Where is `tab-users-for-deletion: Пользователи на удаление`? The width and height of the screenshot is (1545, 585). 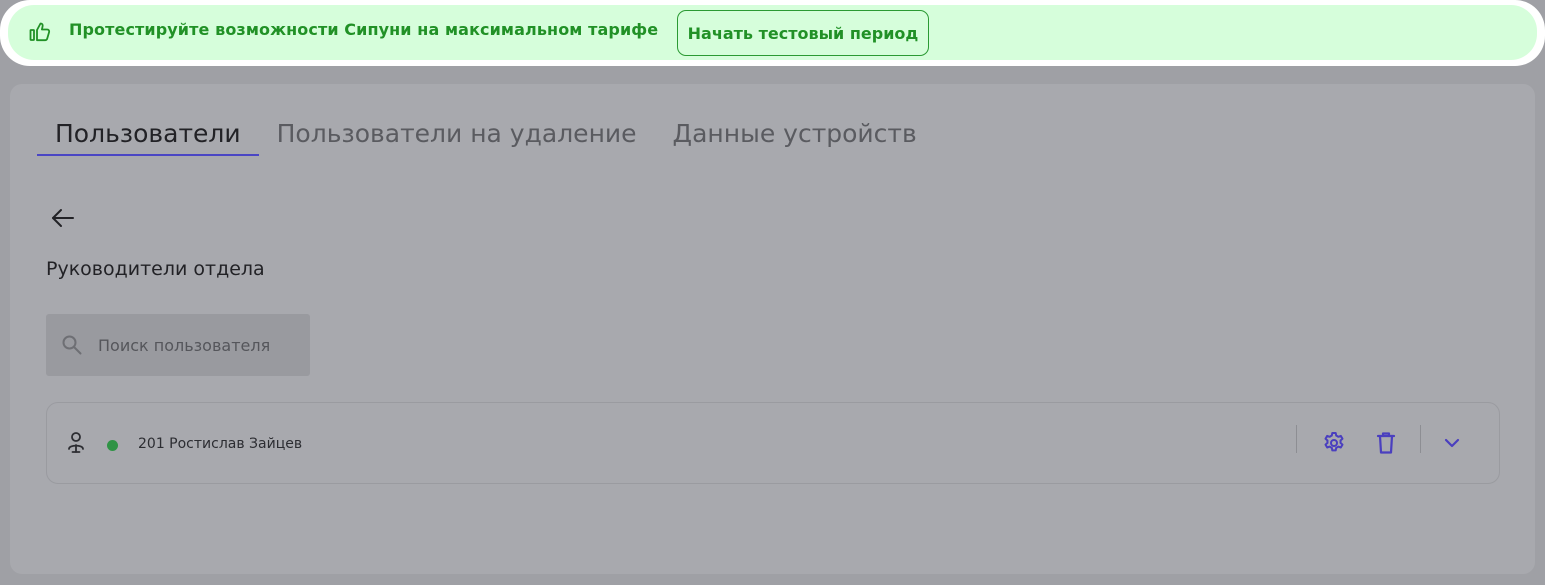
tab-users-for-deletion: Пользователи на удаление is located at coordinates (457, 136).